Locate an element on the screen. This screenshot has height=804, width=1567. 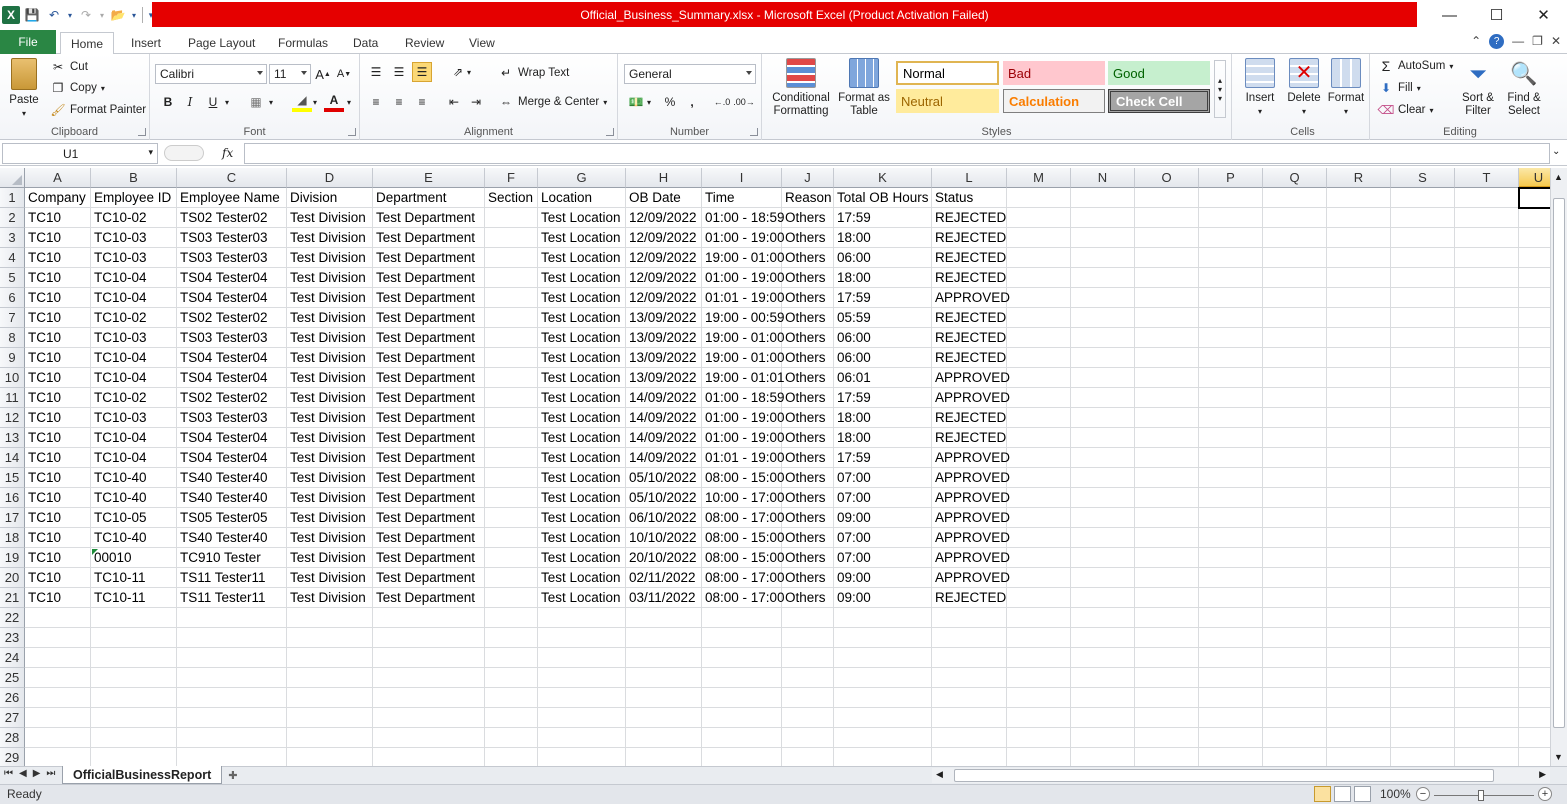
table-cell: 08:00 - 15:00 is located at coordinates (743, 538).